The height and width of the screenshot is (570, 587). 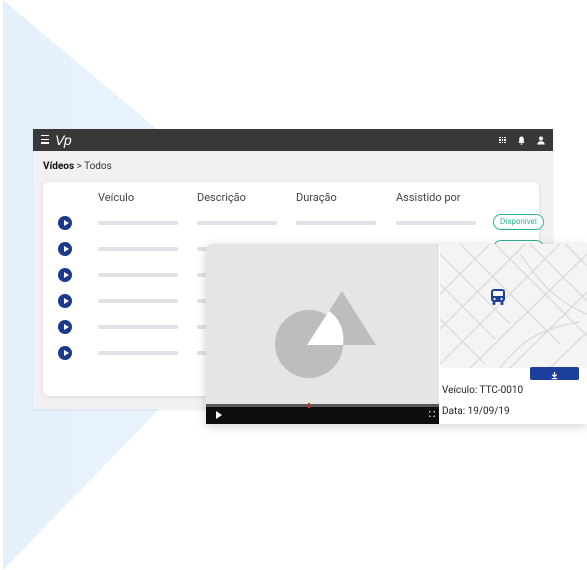 What do you see at coordinates (432, 414) in the screenshot?
I see `fullscreen-icon` at bounding box center [432, 414].